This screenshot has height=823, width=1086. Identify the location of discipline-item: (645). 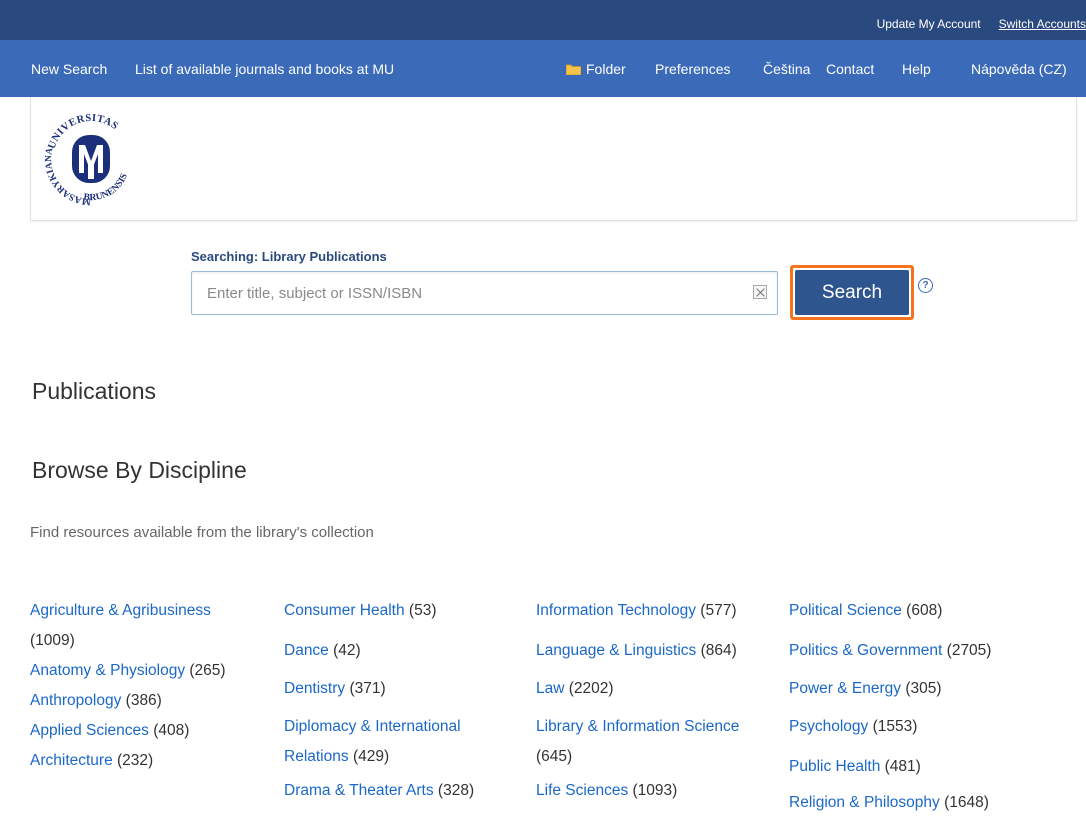
(637, 757).